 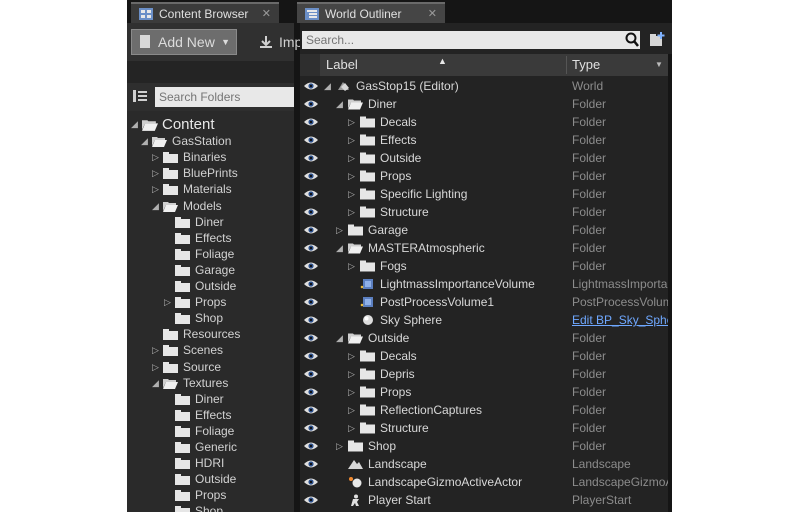 I want to click on add-folder-icon, so click(x=657, y=40).